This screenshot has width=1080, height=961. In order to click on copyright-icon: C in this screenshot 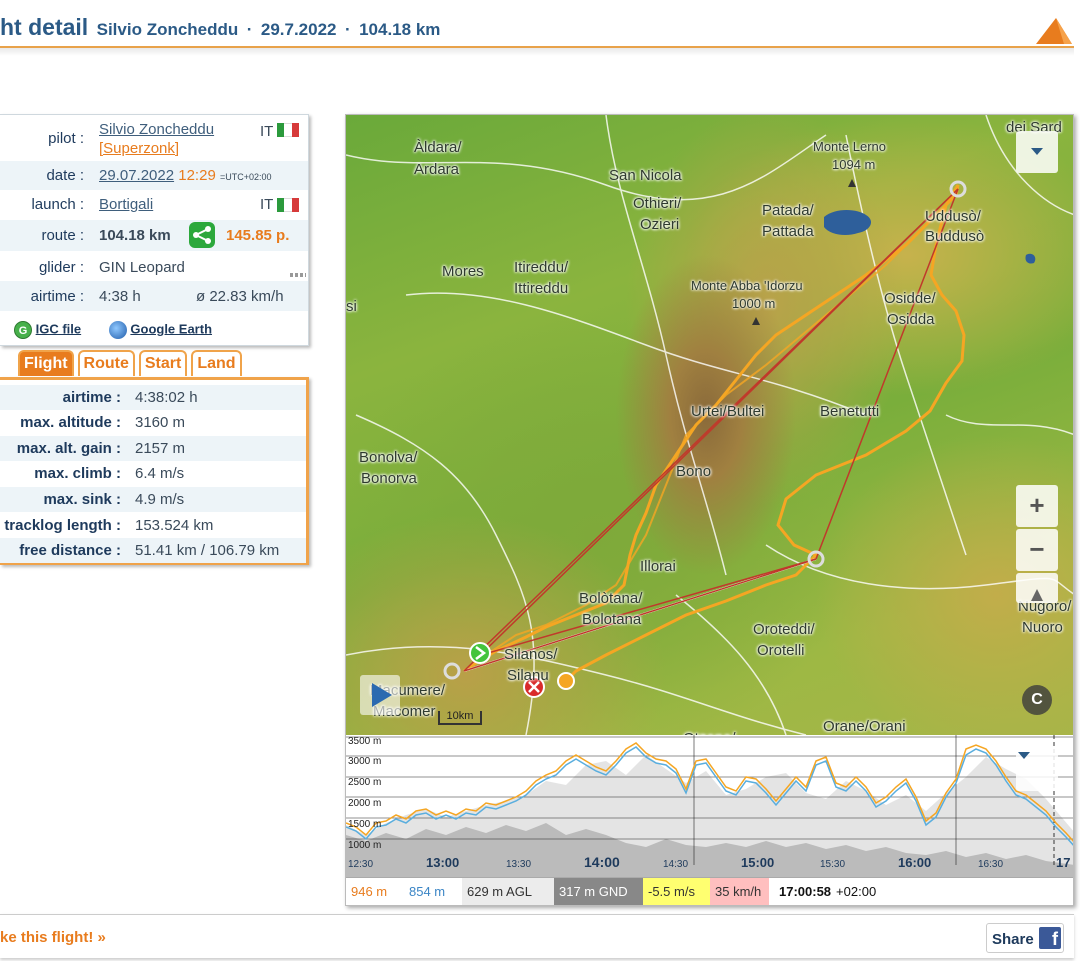, I will do `click(1037, 700)`.